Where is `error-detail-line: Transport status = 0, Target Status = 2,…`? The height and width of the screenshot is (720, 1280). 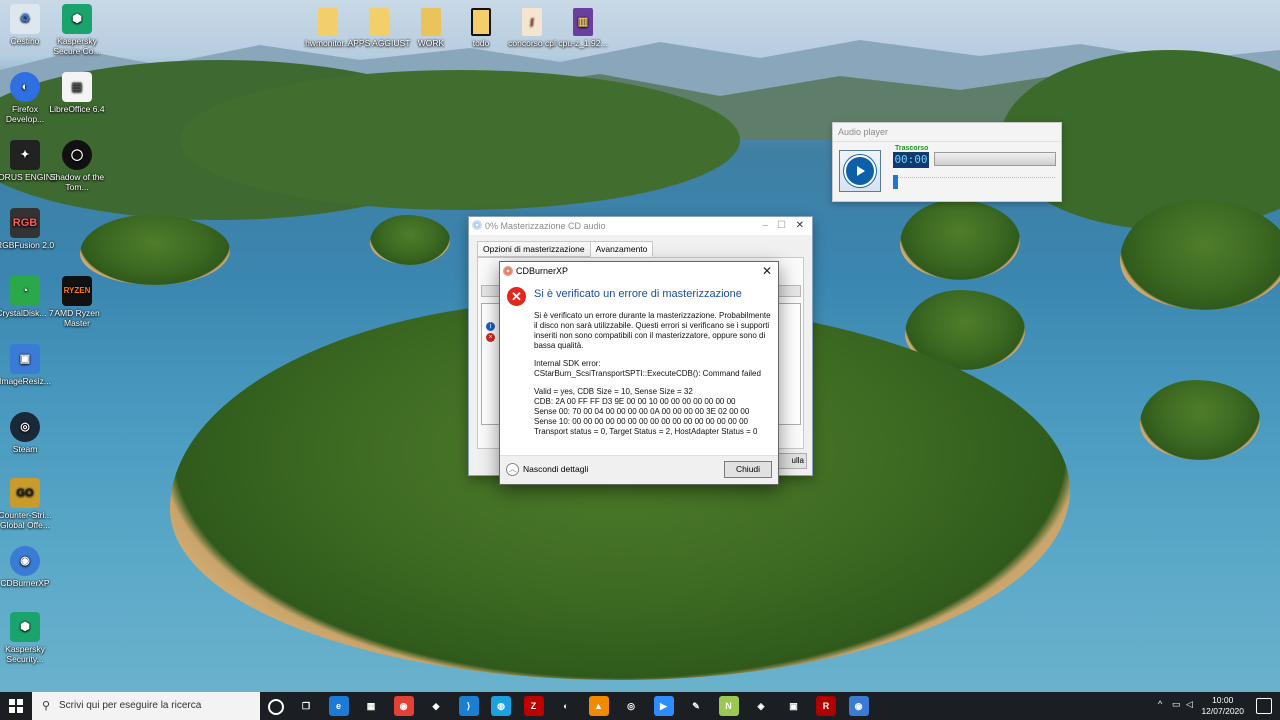 error-detail-line: Transport status = 0, Target Status = 2,… is located at coordinates (646, 431).